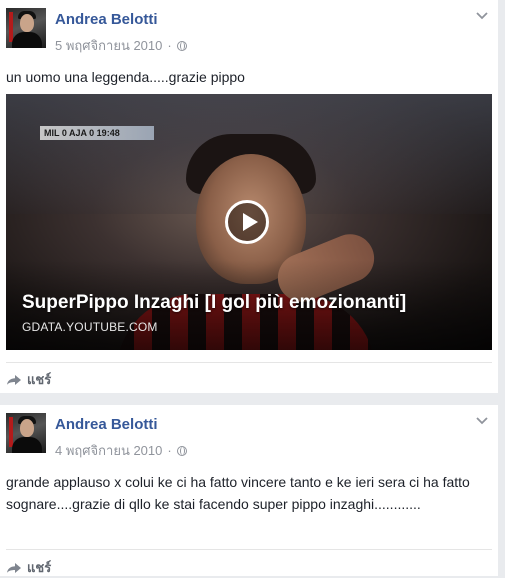  What do you see at coordinates (90, 327) in the screenshot?
I see `video-source: GDATA.YOUTUBE.COM` at bounding box center [90, 327].